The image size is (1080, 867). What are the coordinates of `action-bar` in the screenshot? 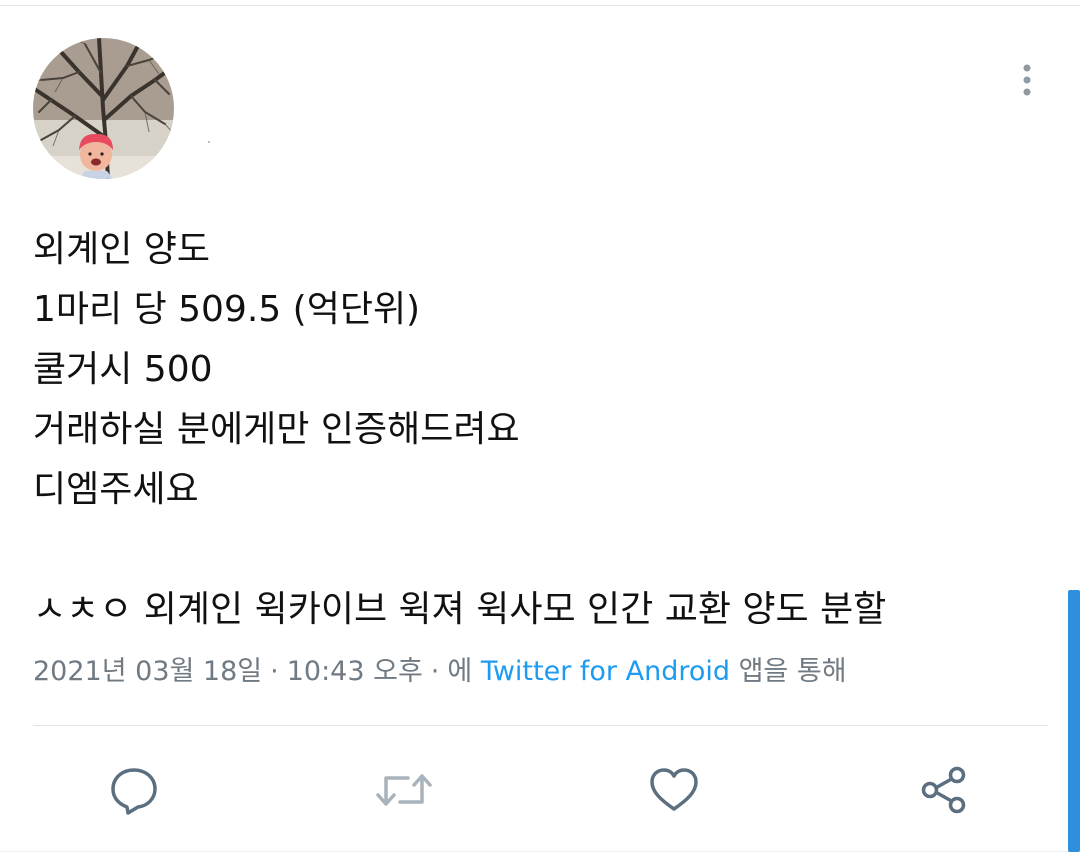 It's located at (540, 790).